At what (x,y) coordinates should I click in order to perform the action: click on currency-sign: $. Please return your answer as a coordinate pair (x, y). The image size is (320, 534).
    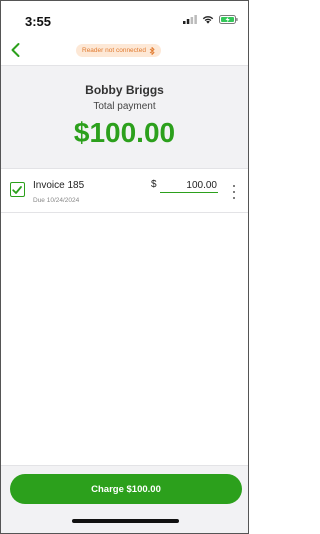
    Looking at the image, I should click on (154, 184).